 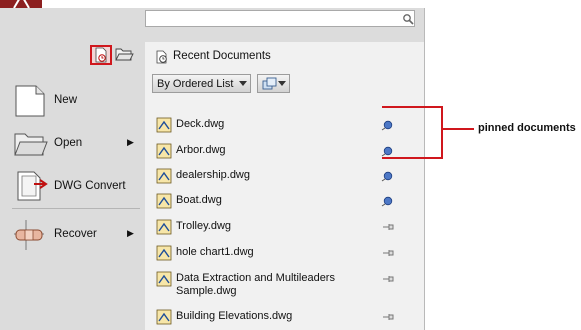 I want to click on document-name: dealership.dwg, so click(x=213, y=175).